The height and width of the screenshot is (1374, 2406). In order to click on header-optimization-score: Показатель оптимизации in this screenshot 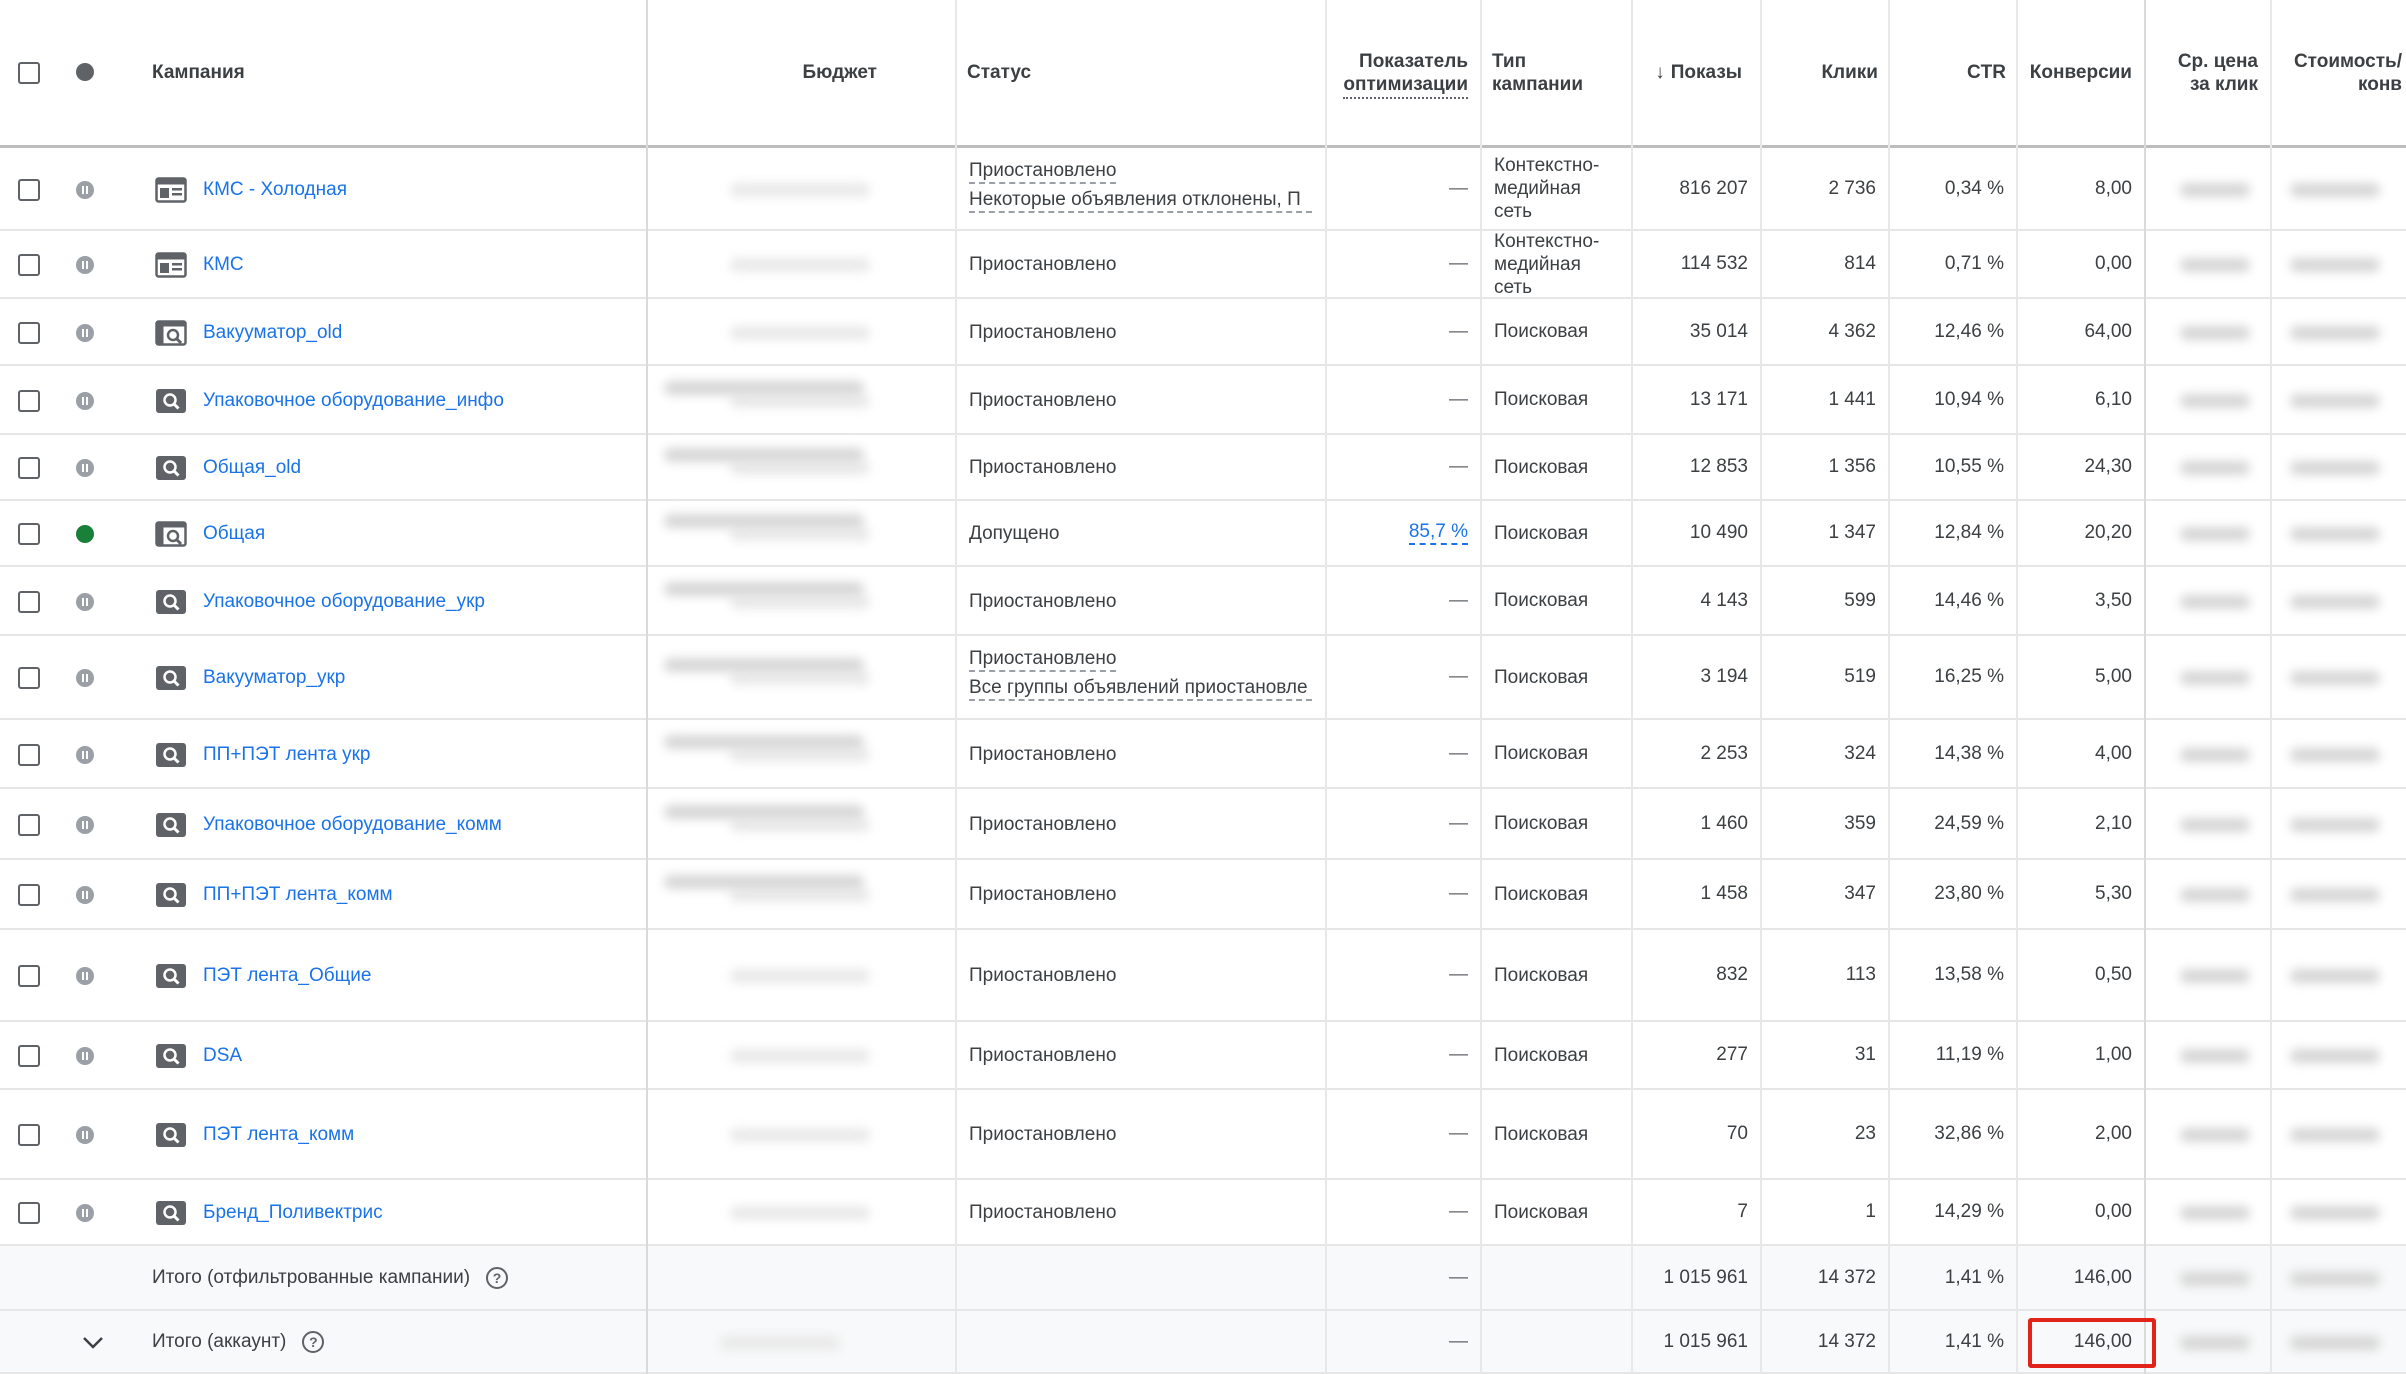, I will do `click(1402, 72)`.